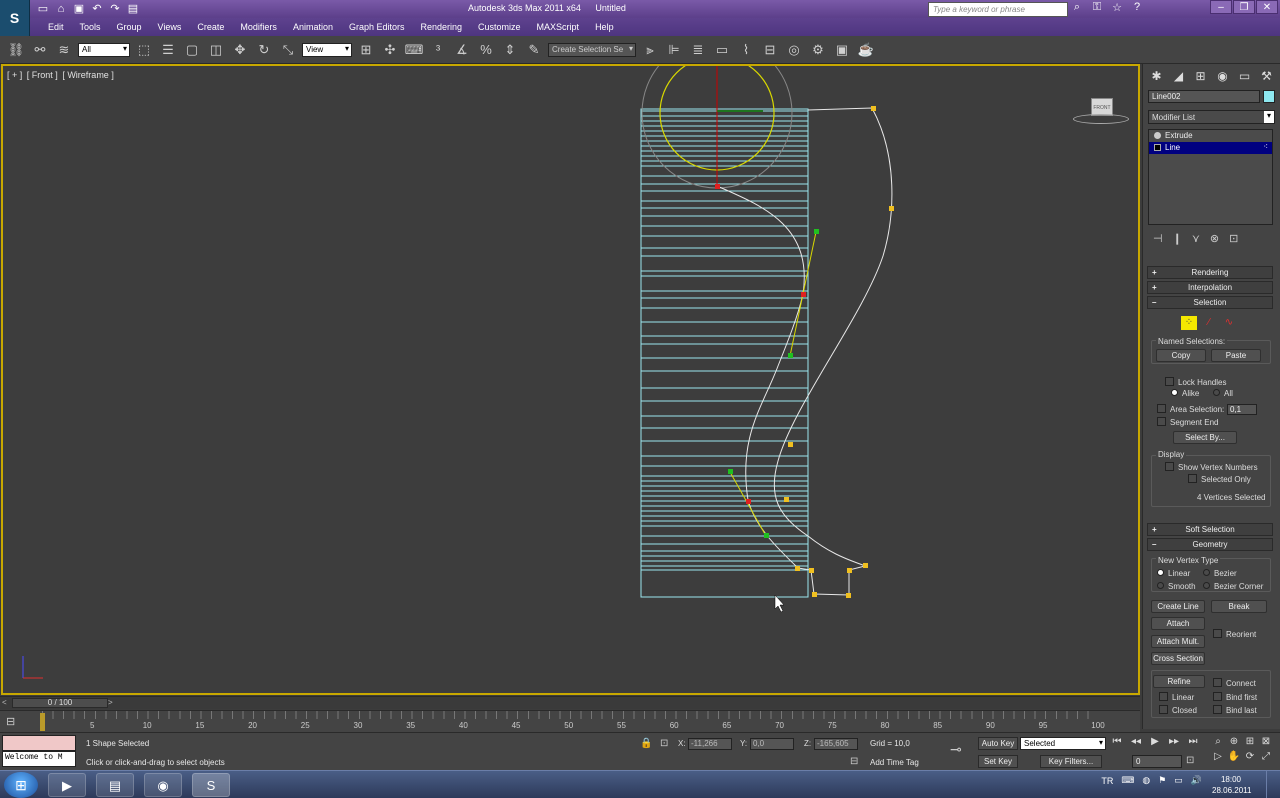 The height and width of the screenshot is (798, 1280). Describe the element at coordinates (604, 27) in the screenshot. I see `menu-help: Help` at that location.